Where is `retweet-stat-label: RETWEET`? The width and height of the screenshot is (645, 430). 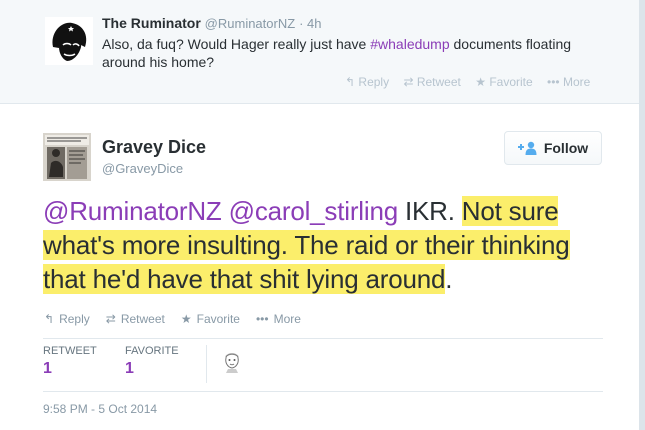
retweet-stat-label: RETWEET is located at coordinates (70, 351).